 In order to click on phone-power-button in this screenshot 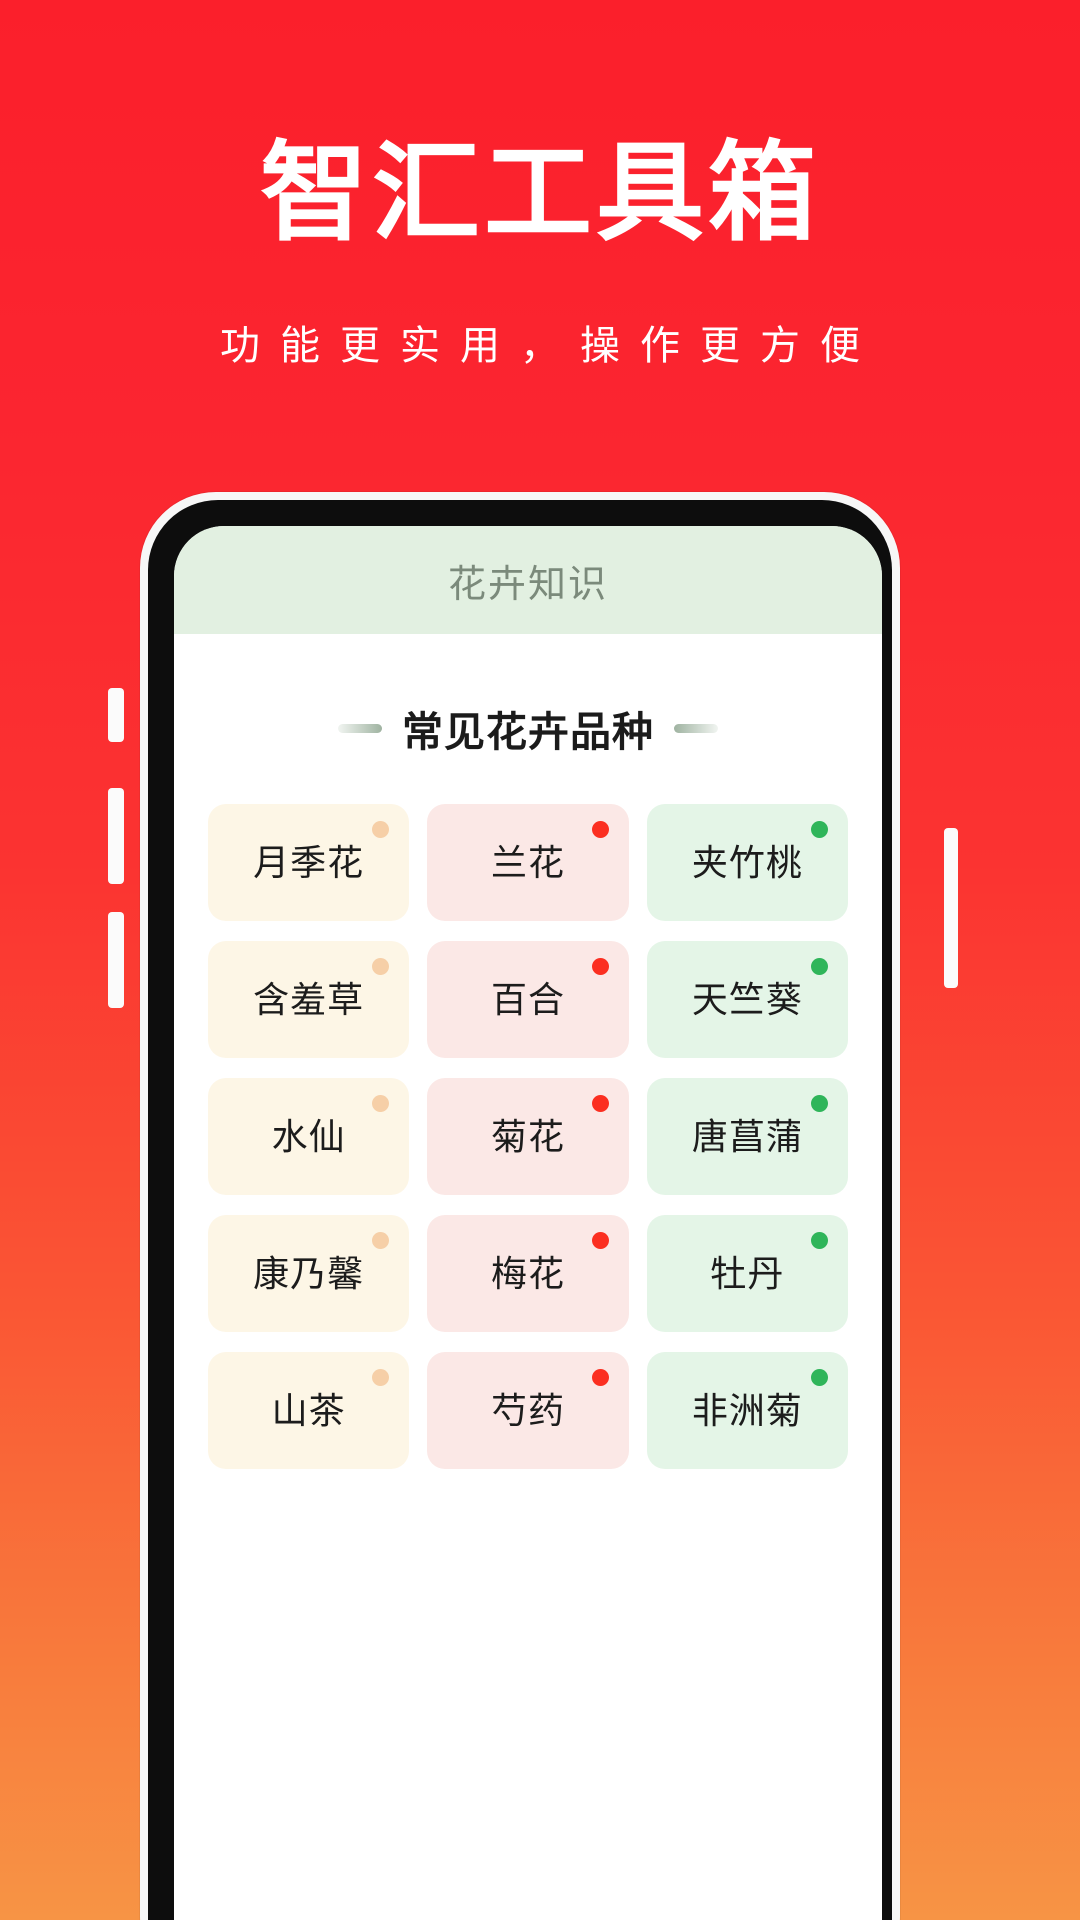, I will do `click(951, 908)`.